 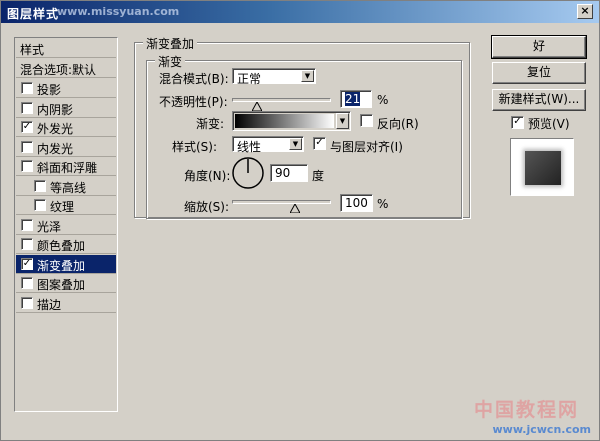 What do you see at coordinates (248, 173) in the screenshot?
I see `angle-dial` at bounding box center [248, 173].